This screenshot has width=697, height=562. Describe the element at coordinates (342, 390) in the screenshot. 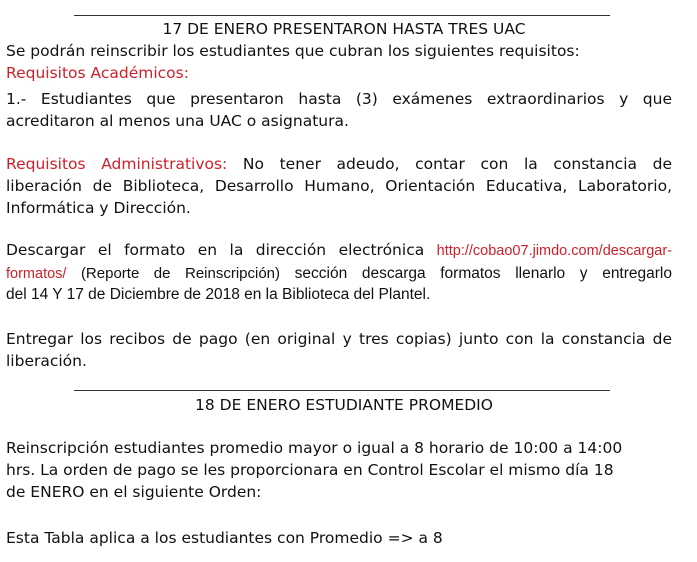

I see `middle-divider` at that location.